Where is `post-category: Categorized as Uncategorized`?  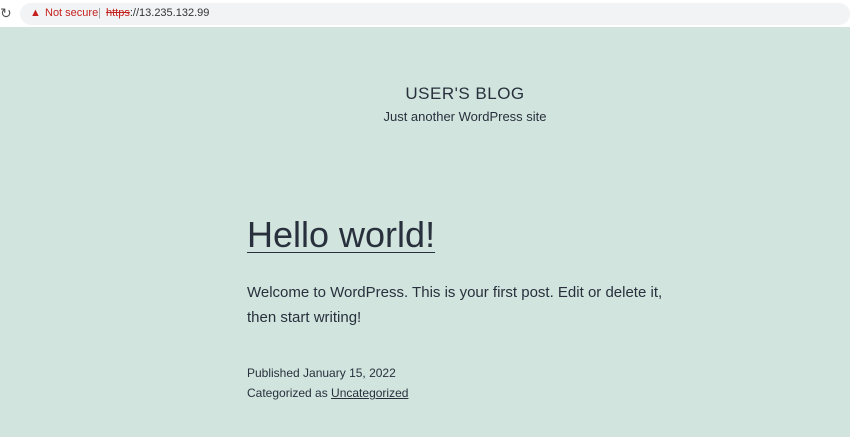
post-category: Categorized as Uncategorized is located at coordinates (327, 393).